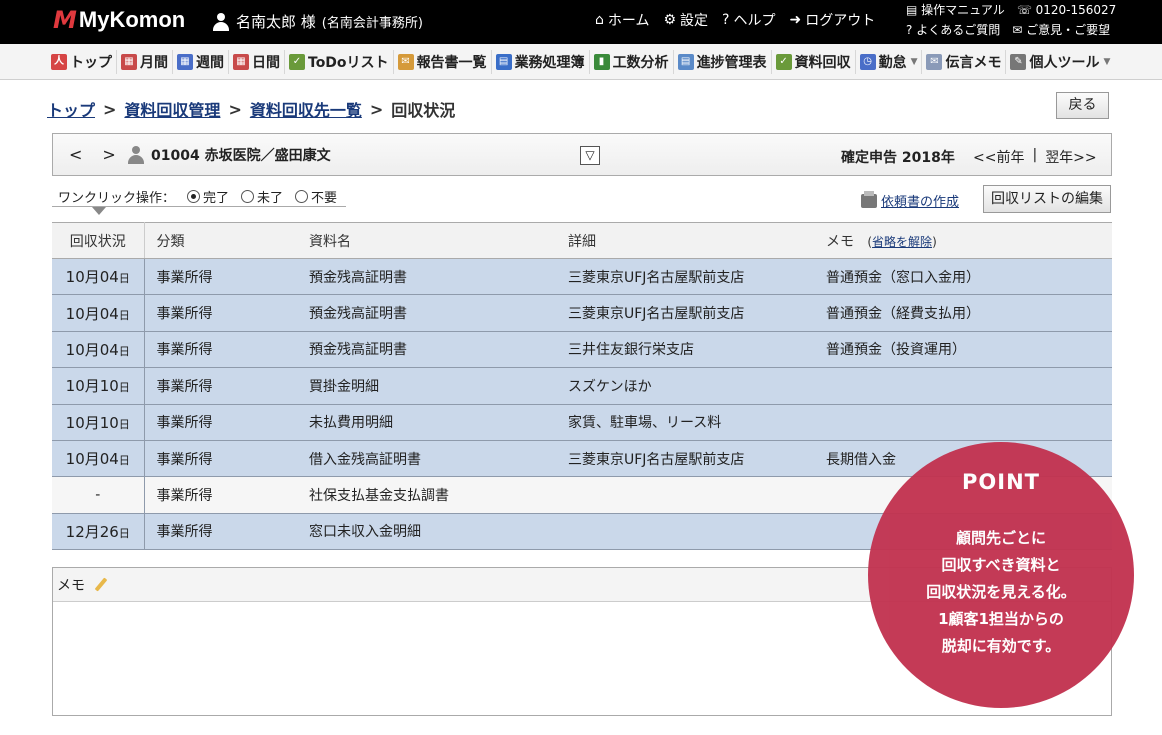 The image size is (1162, 735). What do you see at coordinates (953, 30) in the screenshot?
I see `faq-link: ? よくあるご質問` at bounding box center [953, 30].